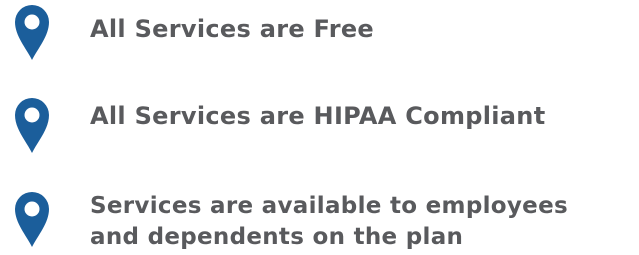 Image resolution: width=639 pixels, height=255 pixels. What do you see at coordinates (277, 237) in the screenshot?
I see `feature-text-line-2: and dependents on the plan` at bounding box center [277, 237].